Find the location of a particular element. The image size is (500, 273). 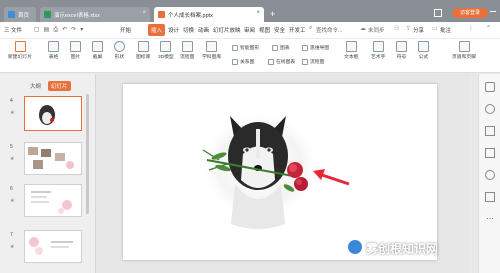

symbol-icon is located at coordinates (401, 46).